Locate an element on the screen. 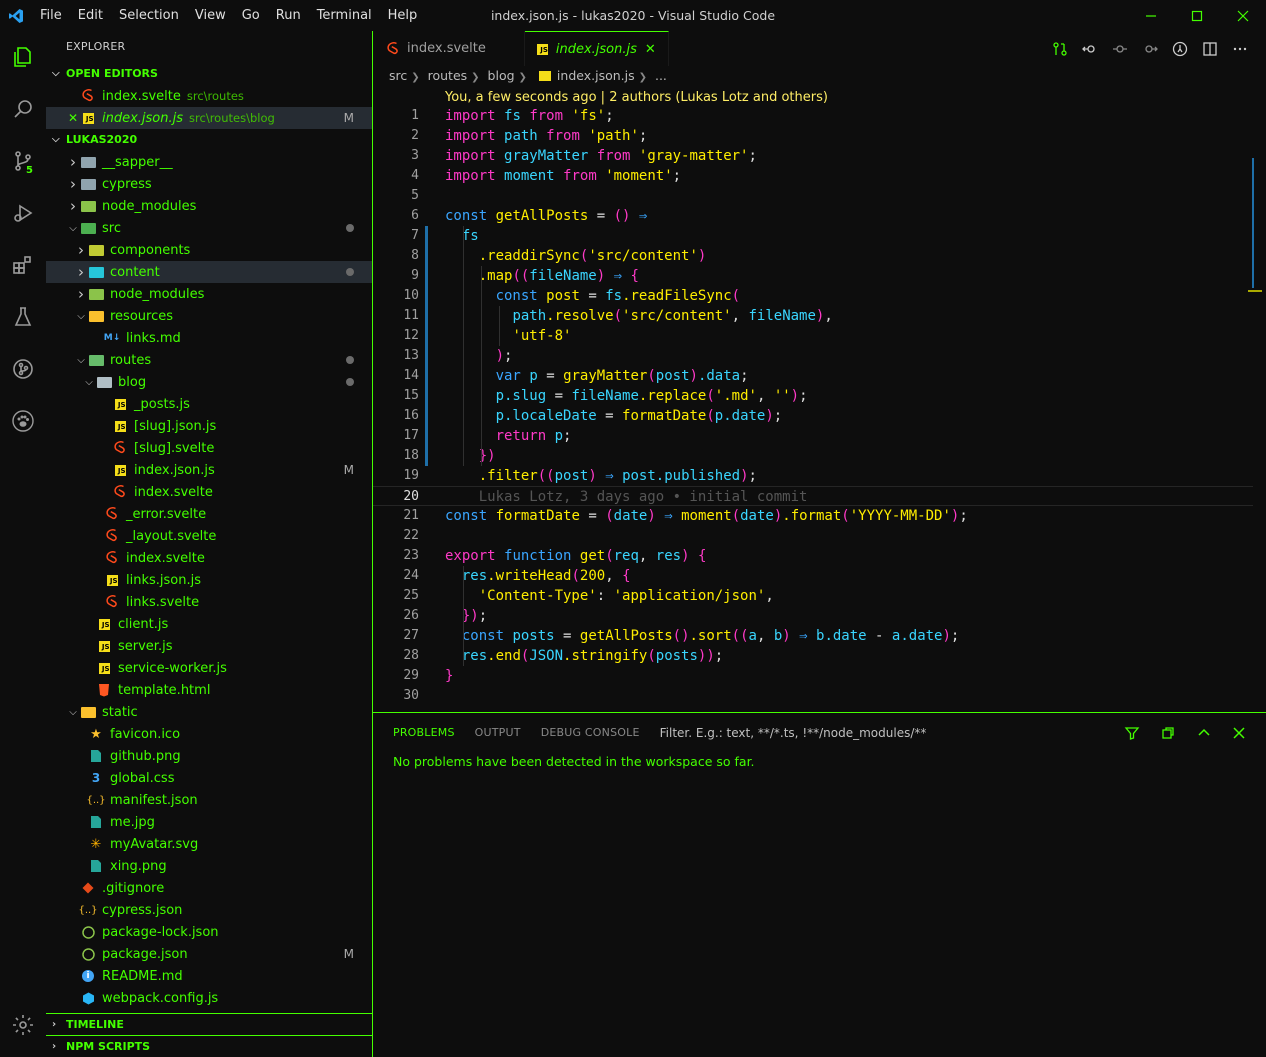 This screenshot has width=1266, height=1057. menu-help: Help is located at coordinates (403, 15).